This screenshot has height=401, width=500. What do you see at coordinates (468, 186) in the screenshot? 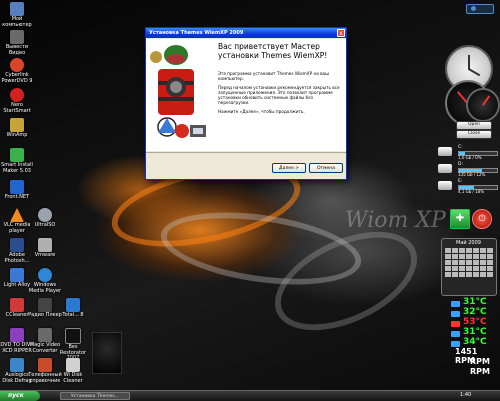
I see `drive-e: E: 4,1 Gb / 18%` at bounding box center [468, 186].